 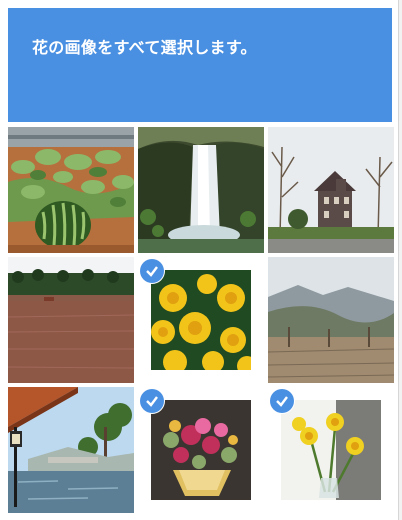 I want to click on image-tile-watermelon-field, so click(x=71, y=190).